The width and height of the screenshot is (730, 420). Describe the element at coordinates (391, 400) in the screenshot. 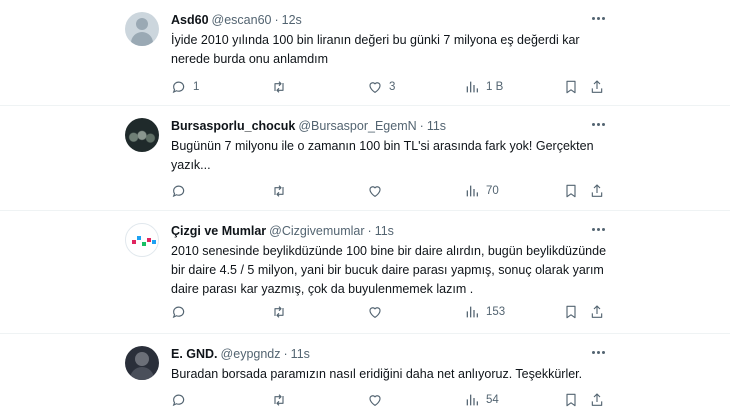

I see `action-bar: 54` at that location.